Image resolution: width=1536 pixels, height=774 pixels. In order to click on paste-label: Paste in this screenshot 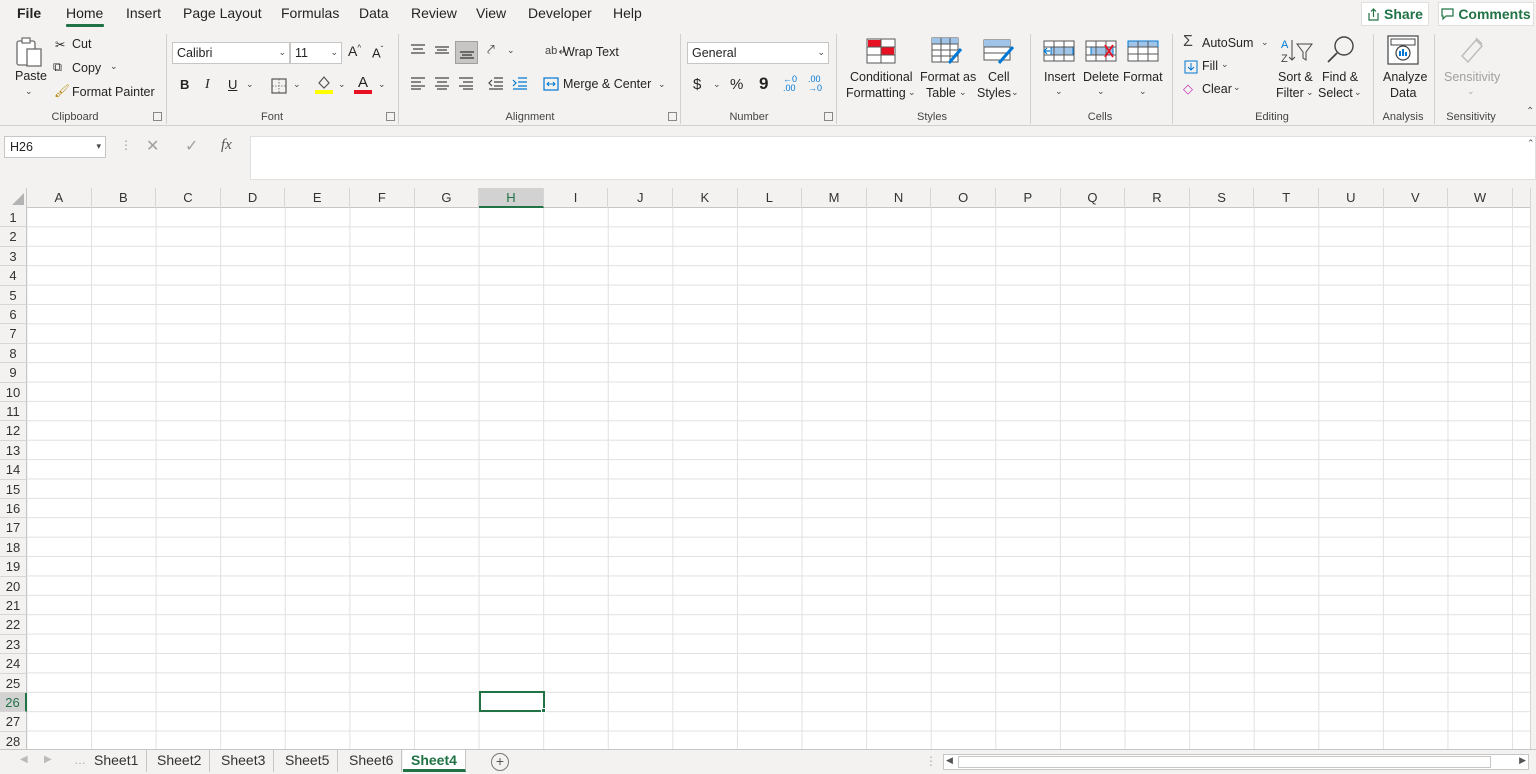, I will do `click(31, 76)`.